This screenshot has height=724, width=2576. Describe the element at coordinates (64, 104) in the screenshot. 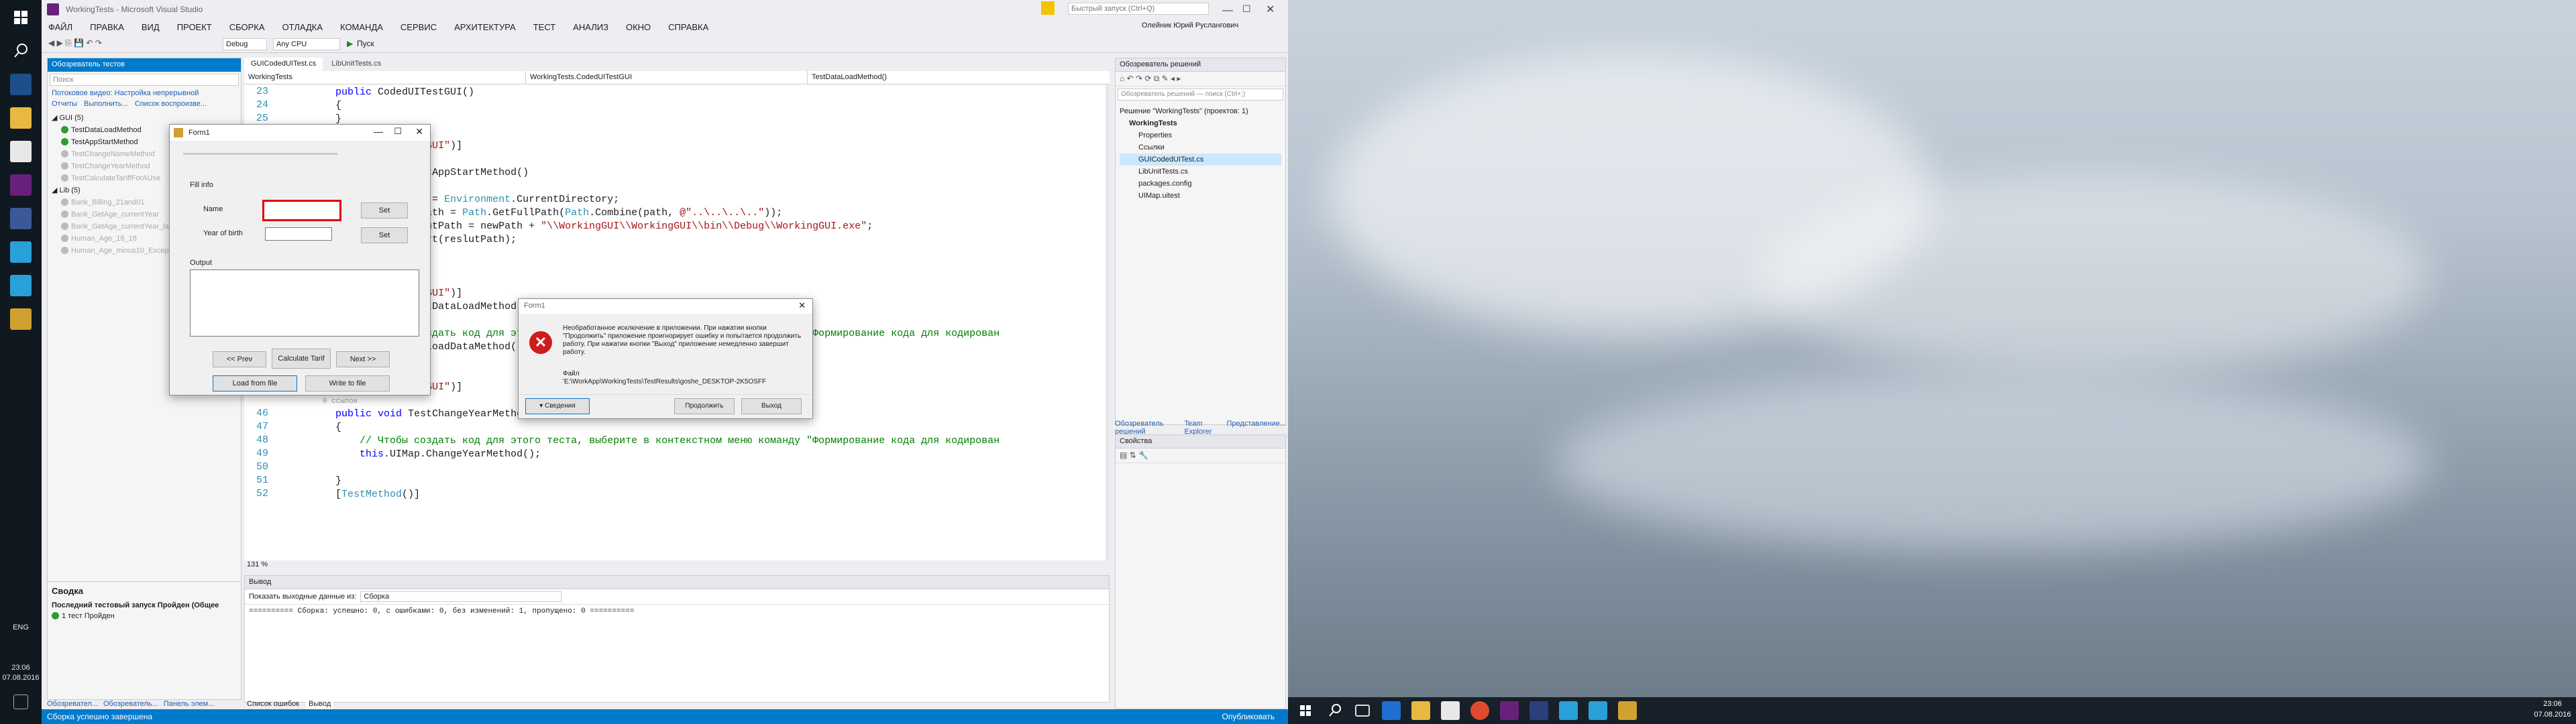

I see `reports-link: Отчеты` at that location.